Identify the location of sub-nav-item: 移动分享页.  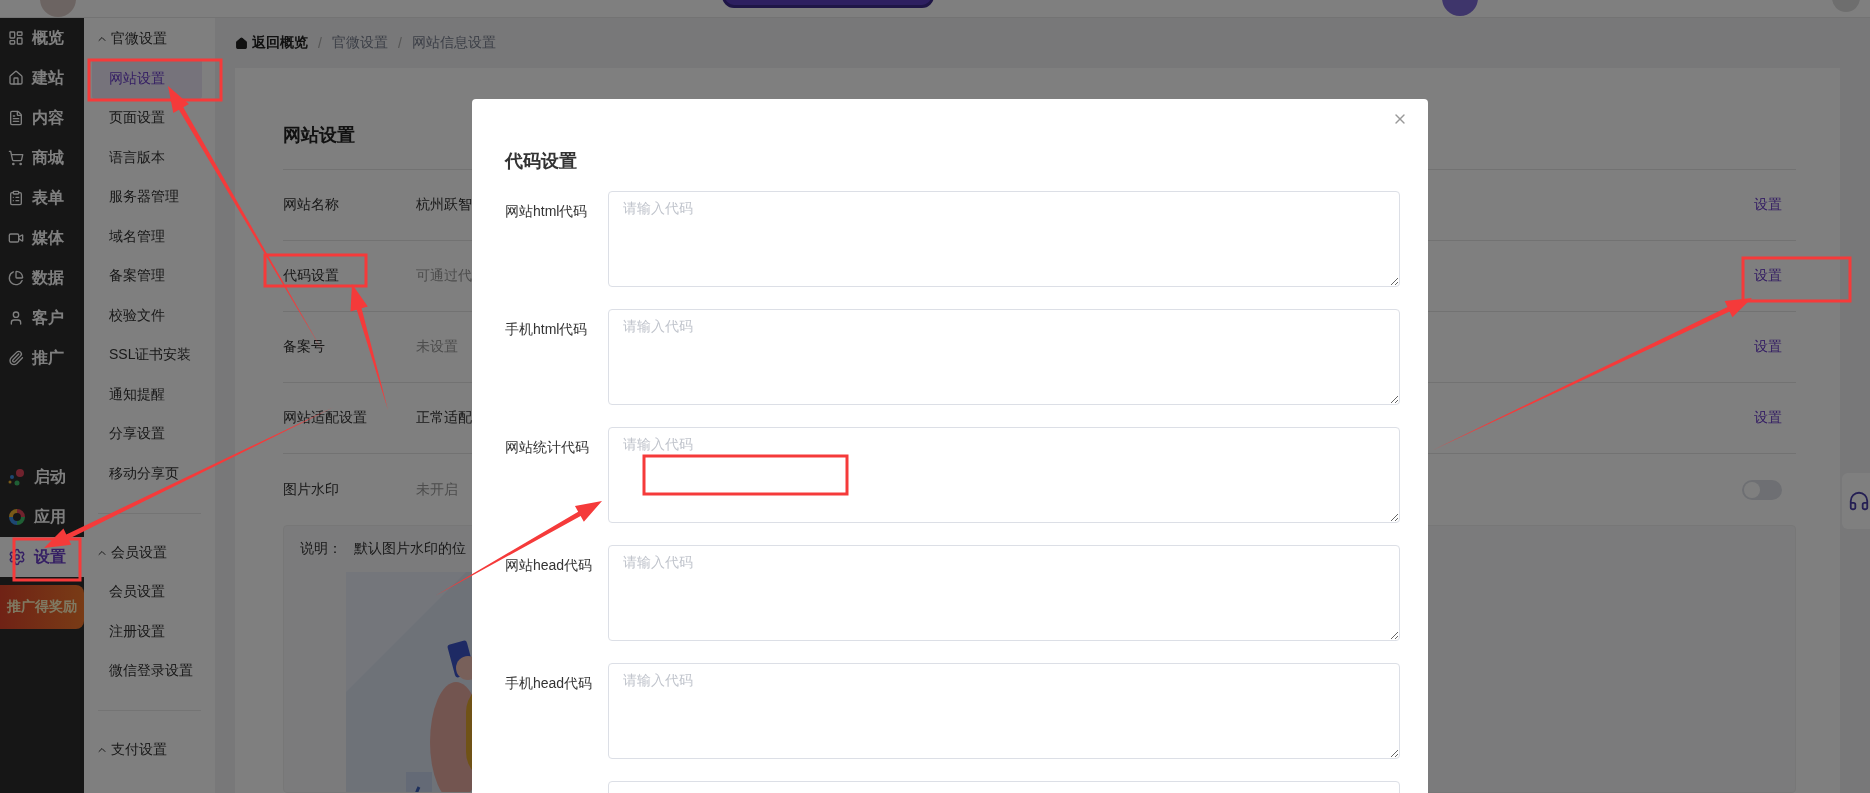
(147, 474).